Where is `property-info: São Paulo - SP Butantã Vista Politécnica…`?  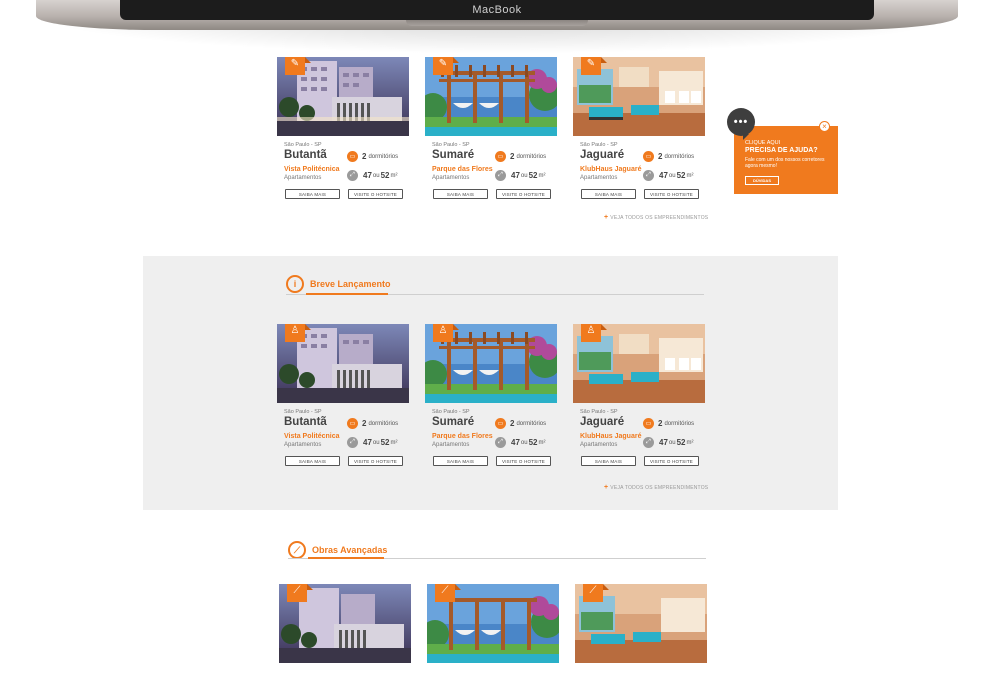 property-info: São Paulo - SP Butantã Vista Politécnica… is located at coordinates (343, 176).